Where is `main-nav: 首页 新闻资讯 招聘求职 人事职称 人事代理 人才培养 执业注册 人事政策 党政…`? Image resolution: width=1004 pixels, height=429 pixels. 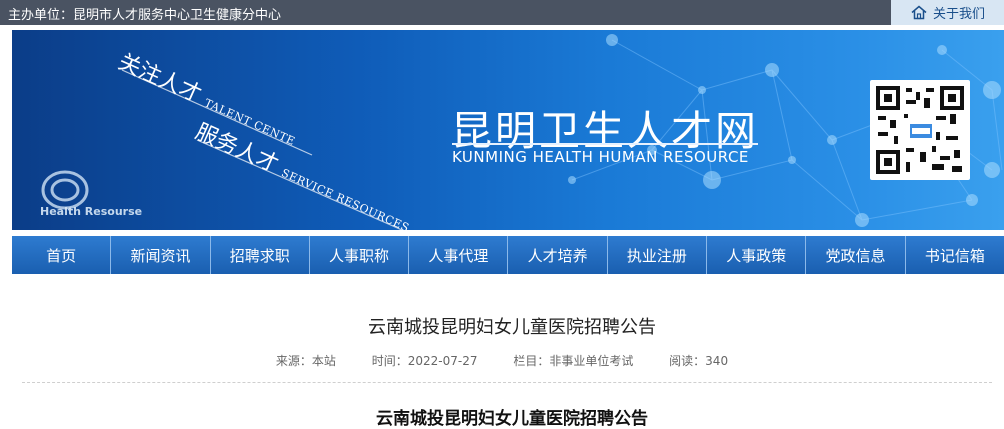
main-nav: 首页 新闻资讯 招聘求职 人事职称 人事代理 人才培养 执业注册 人事政策 党政… is located at coordinates (508, 255).